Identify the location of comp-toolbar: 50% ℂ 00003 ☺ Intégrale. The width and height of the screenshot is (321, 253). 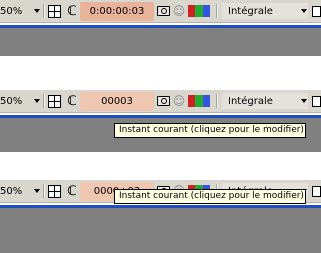
(160, 101).